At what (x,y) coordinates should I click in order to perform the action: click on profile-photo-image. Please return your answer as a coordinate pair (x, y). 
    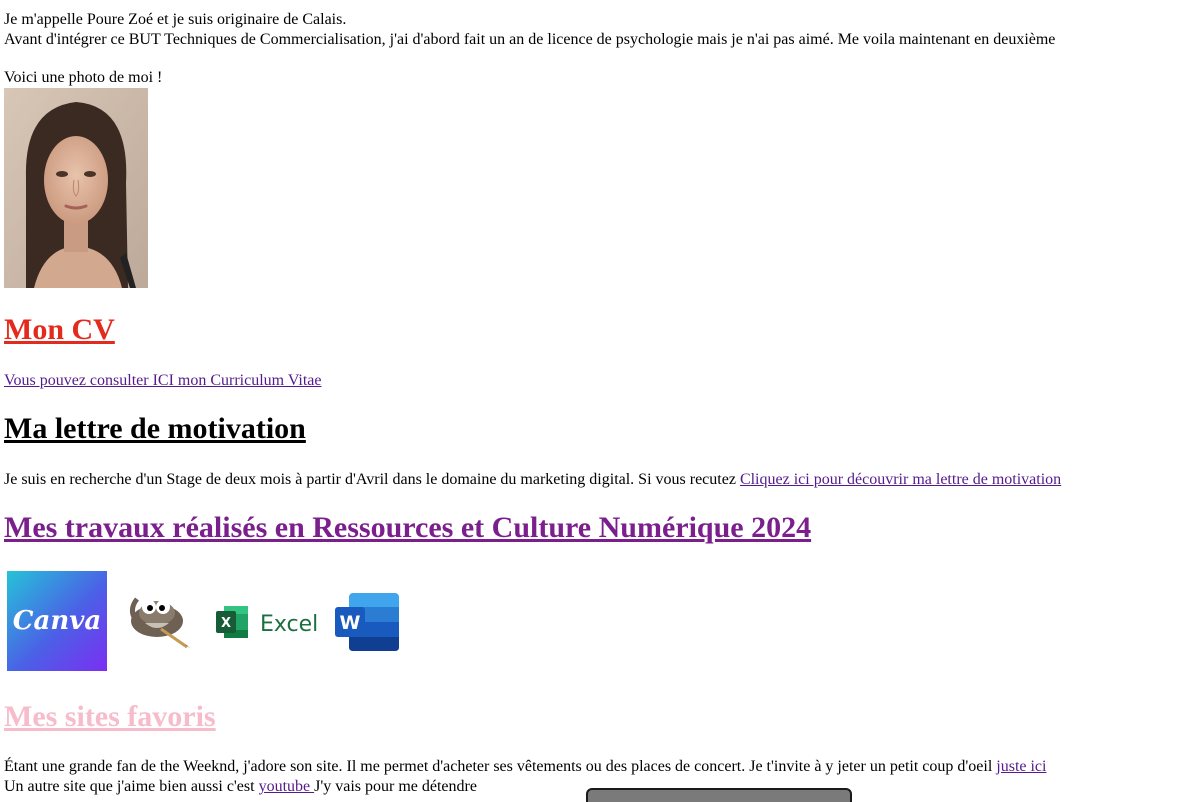
    Looking at the image, I should click on (76, 188).